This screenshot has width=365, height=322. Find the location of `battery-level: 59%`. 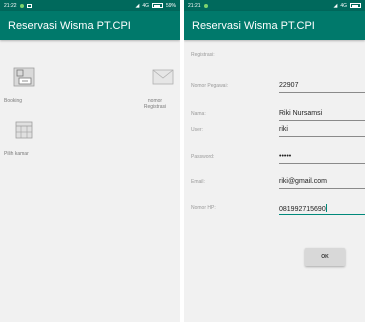

battery-level: 59% is located at coordinates (170, 5).